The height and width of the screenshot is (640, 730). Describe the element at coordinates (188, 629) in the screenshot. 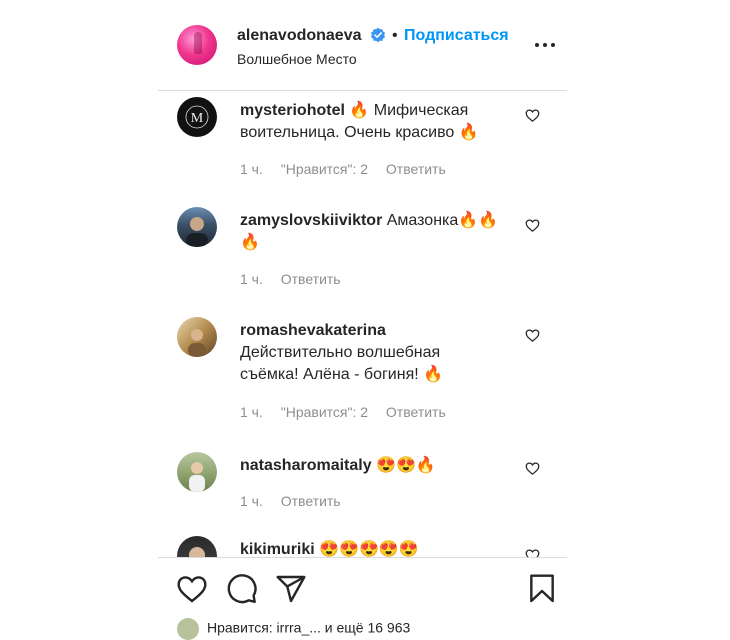

I see `liker-avatar` at that location.